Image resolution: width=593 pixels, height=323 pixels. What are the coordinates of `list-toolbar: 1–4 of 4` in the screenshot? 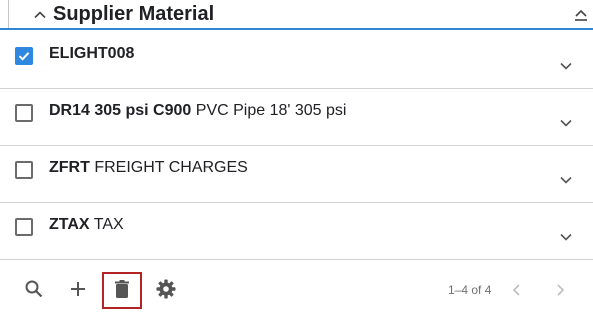 It's located at (296, 292).